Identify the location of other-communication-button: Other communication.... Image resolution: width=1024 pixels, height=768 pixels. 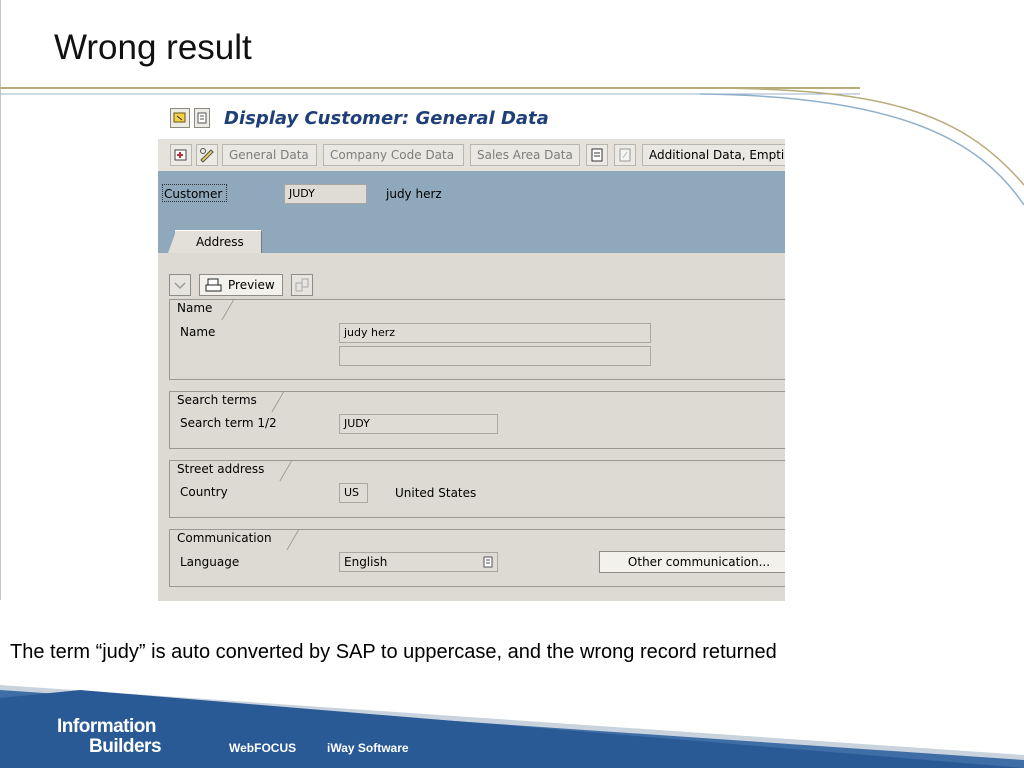
(692, 562).